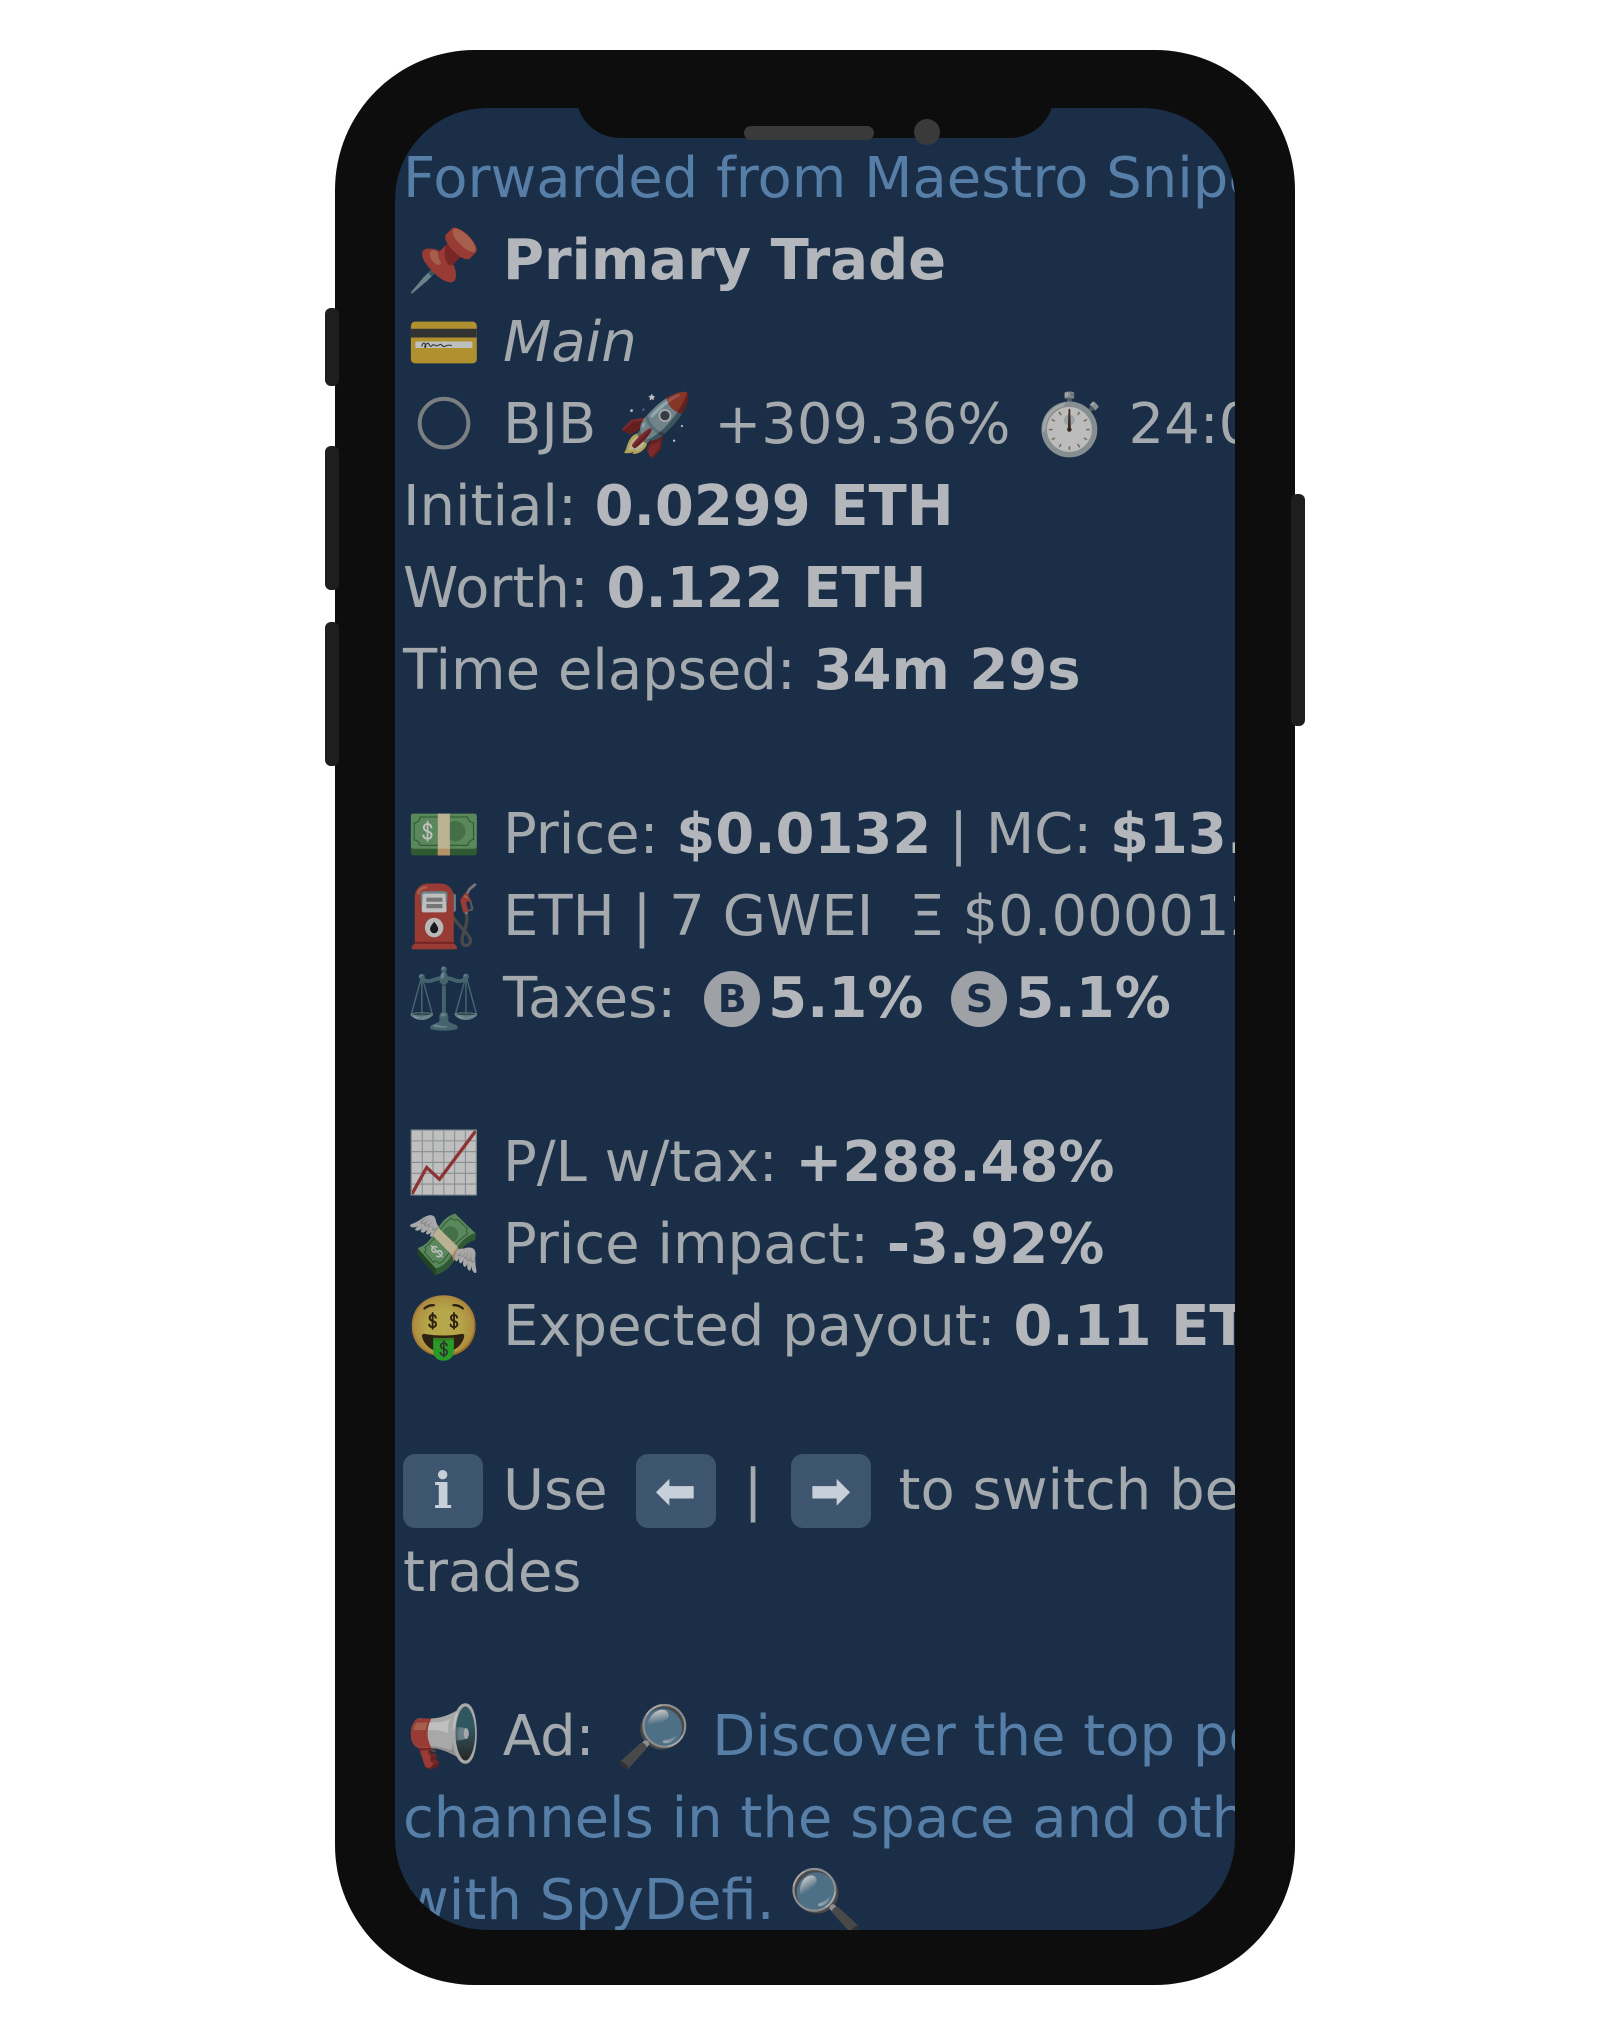  I want to click on volume-up-button, so click(332, 518).